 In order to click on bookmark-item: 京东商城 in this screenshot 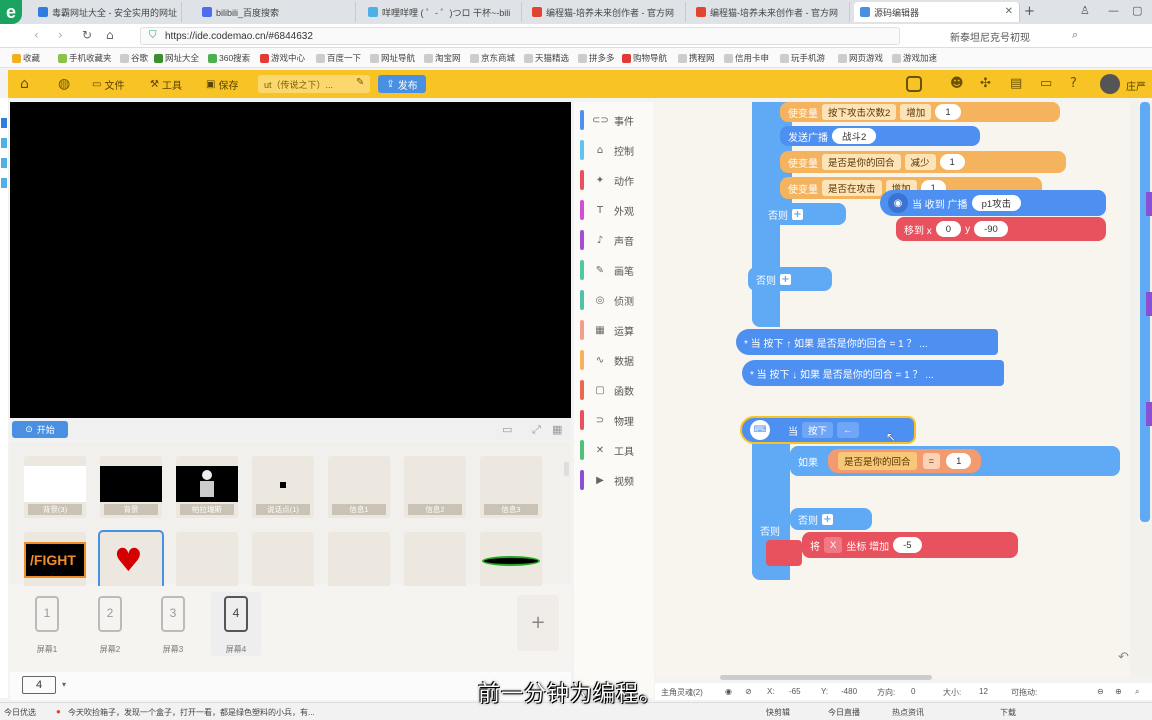, I will do `click(492, 58)`.